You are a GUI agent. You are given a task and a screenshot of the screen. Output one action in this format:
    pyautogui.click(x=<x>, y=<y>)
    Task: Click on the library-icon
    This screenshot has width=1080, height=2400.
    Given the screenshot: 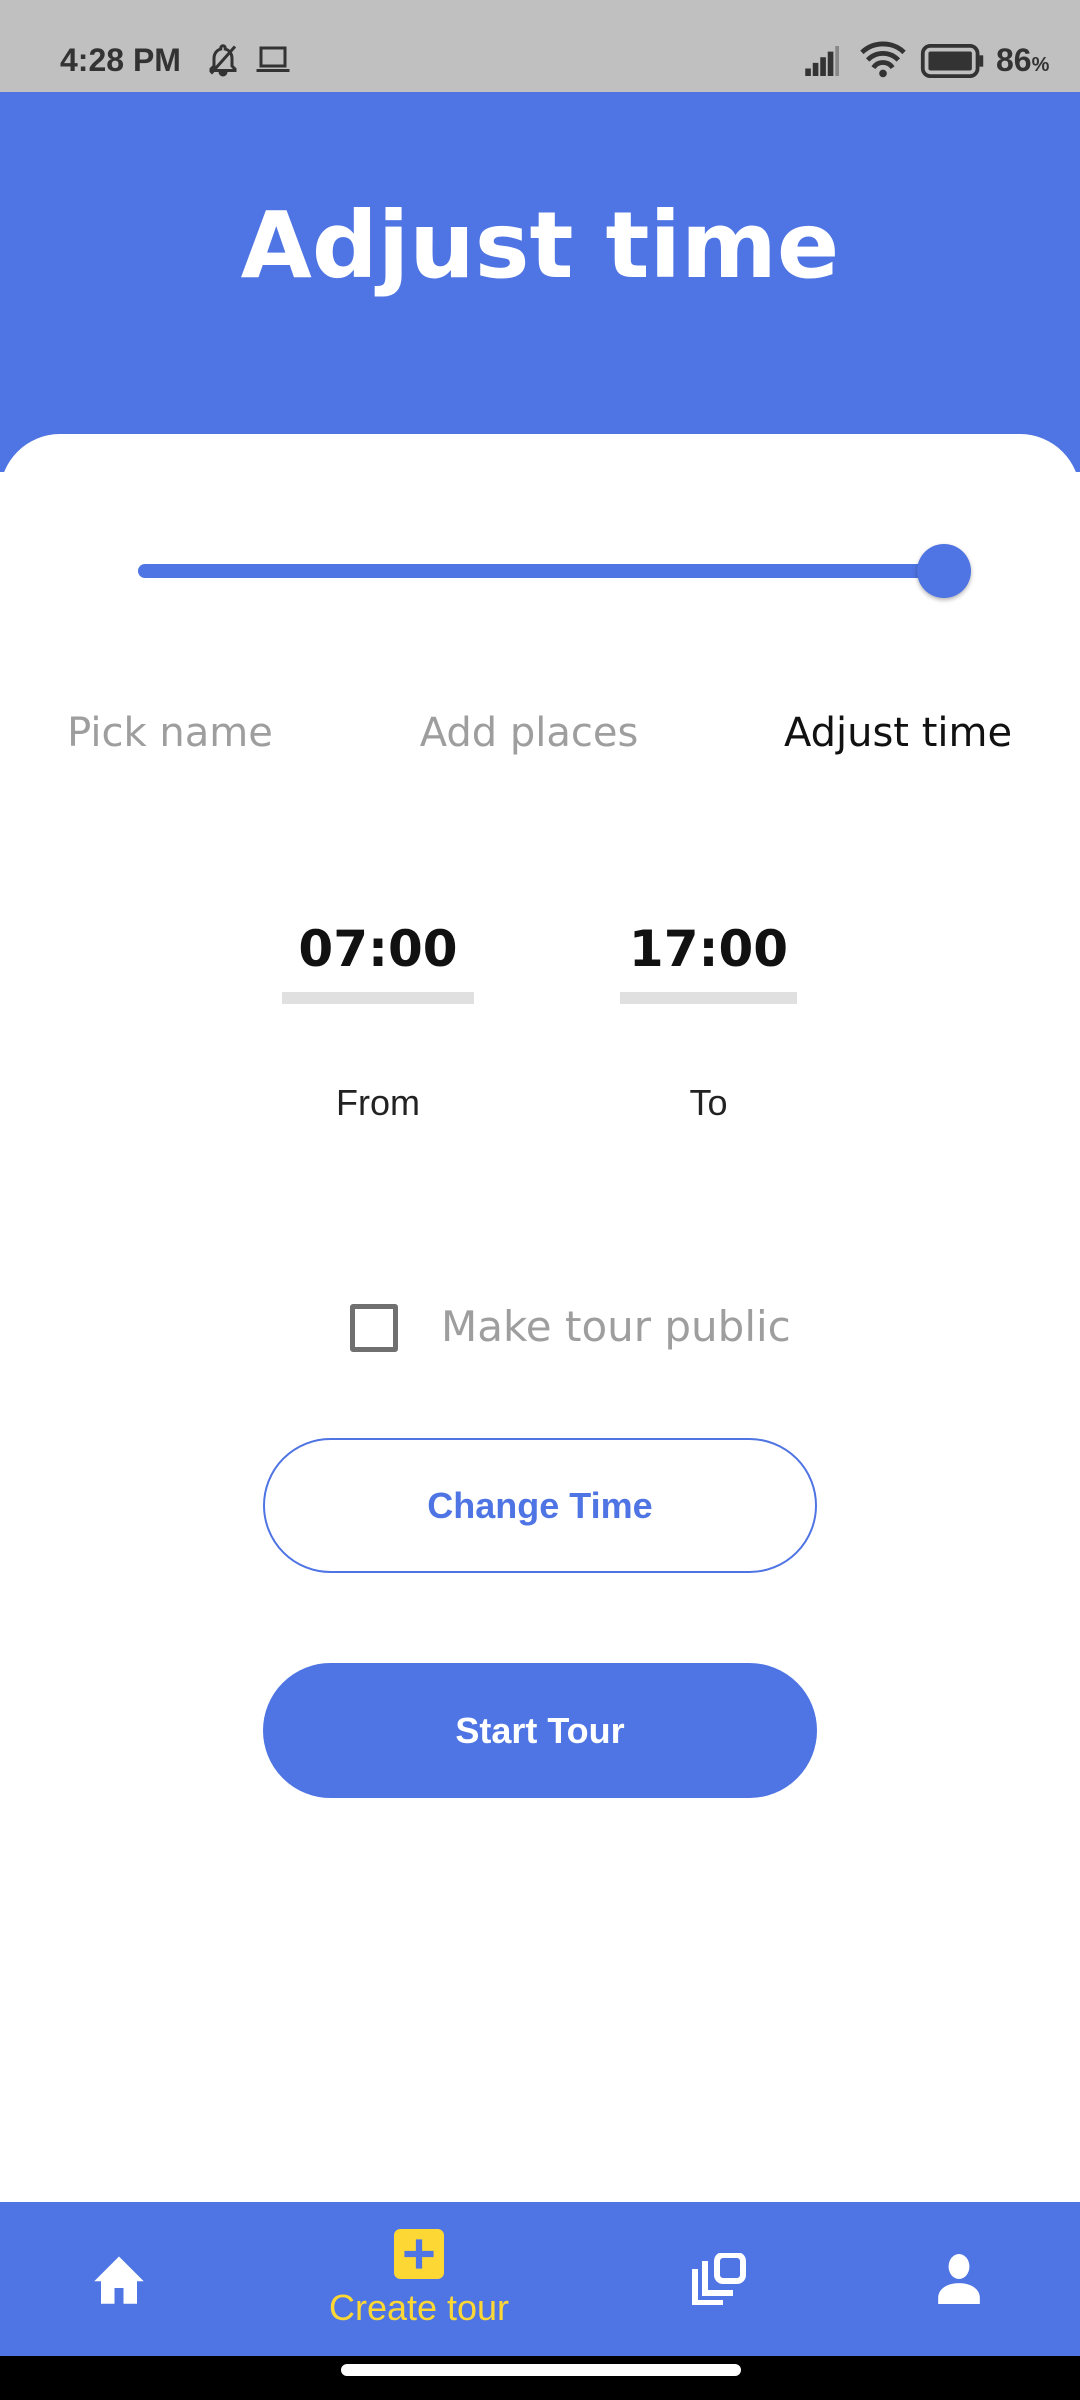 What is the action you would take?
    pyautogui.click(x=719, y=2279)
    